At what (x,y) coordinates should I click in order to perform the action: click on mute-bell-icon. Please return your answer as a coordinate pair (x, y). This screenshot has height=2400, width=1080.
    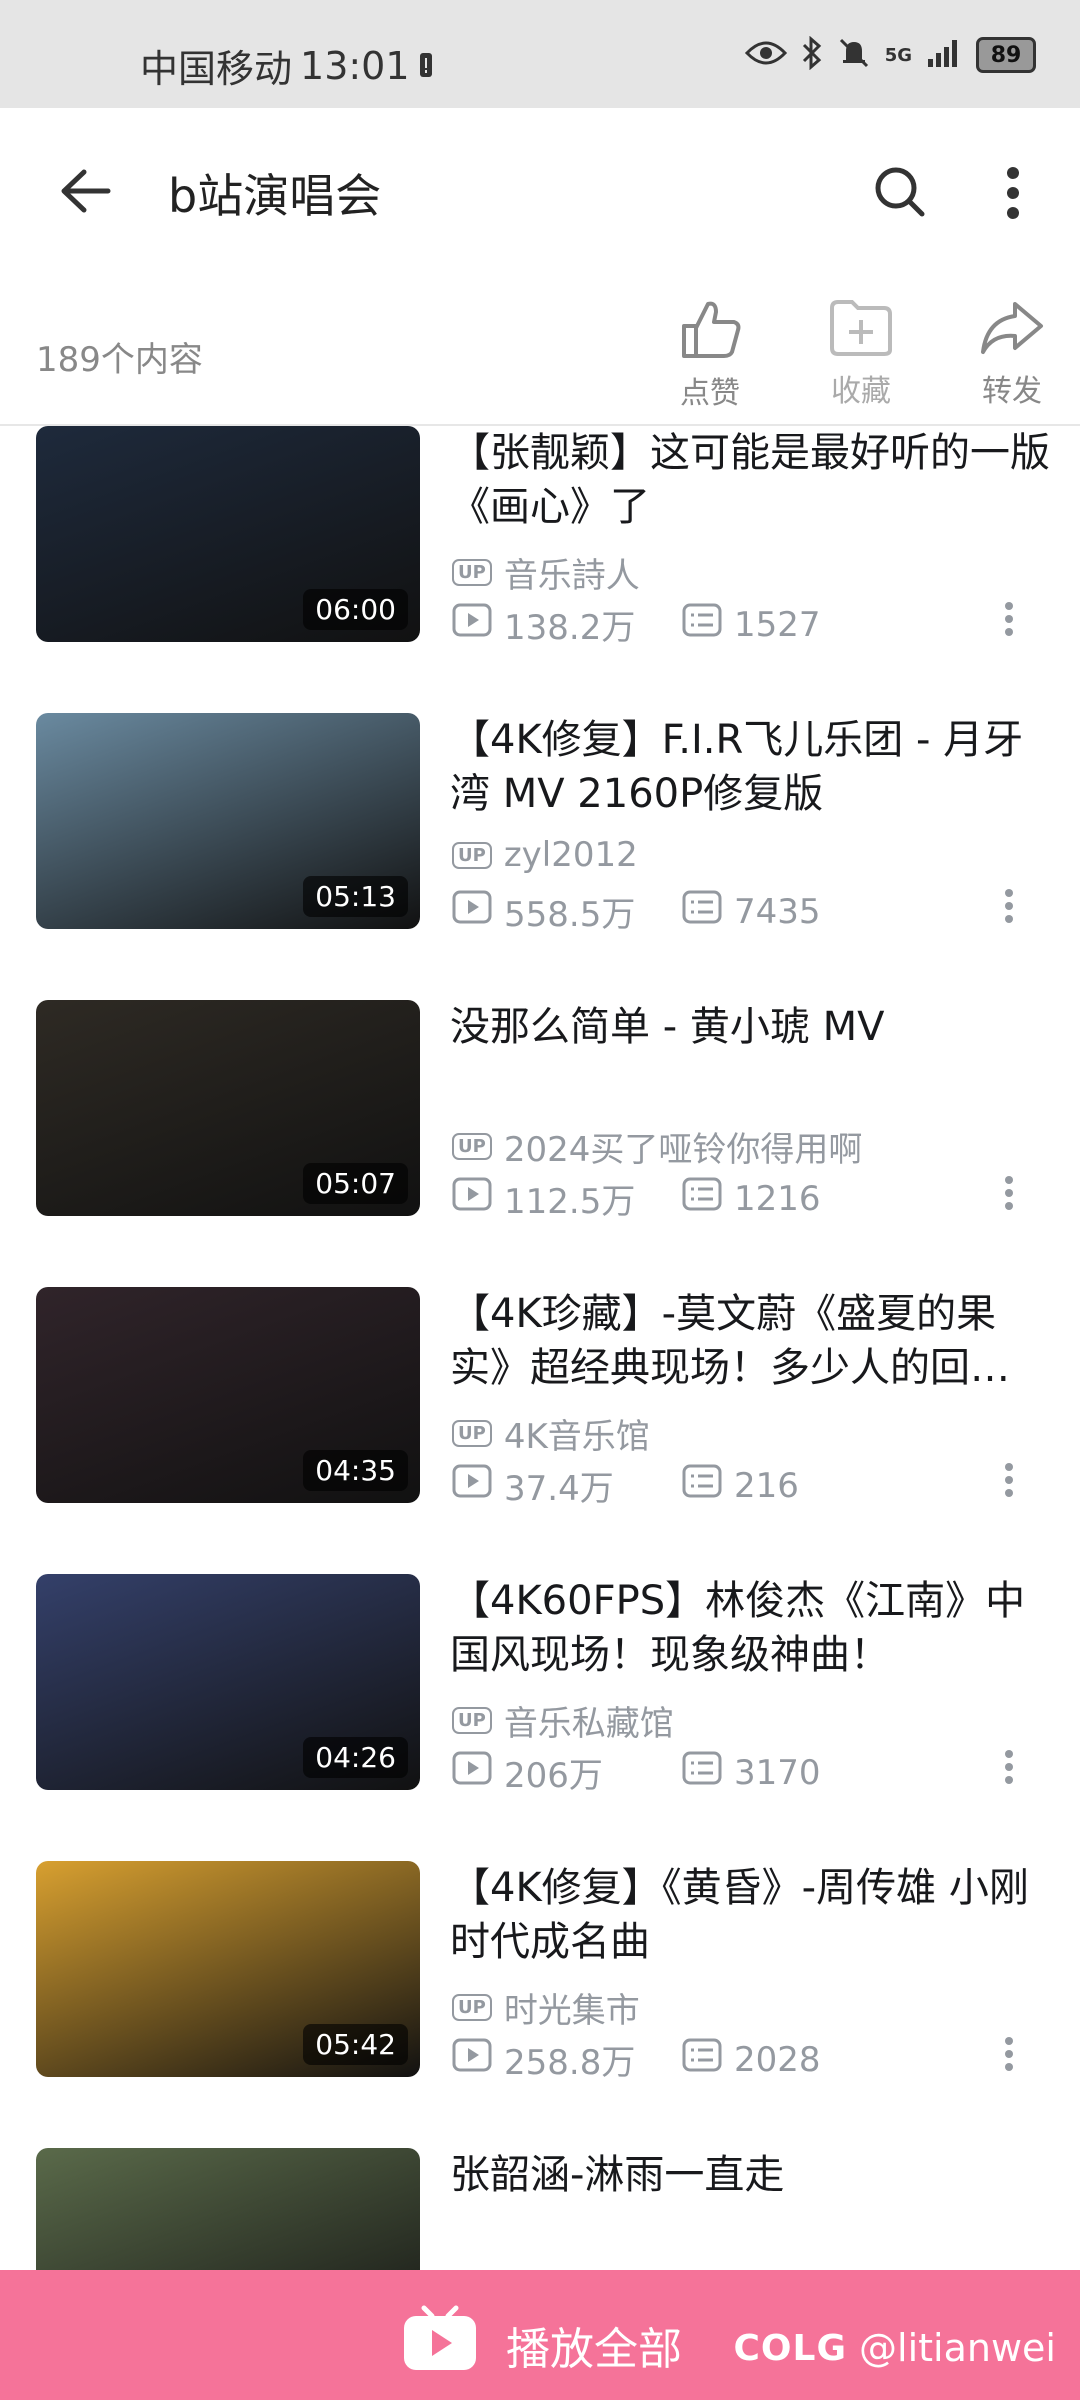
    Looking at the image, I should click on (854, 55).